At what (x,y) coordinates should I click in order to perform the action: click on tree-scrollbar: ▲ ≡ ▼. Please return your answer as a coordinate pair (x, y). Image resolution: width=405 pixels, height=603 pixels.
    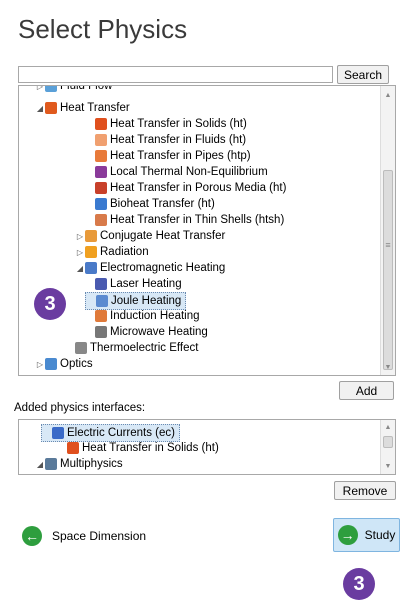
    Looking at the image, I should click on (387, 230).